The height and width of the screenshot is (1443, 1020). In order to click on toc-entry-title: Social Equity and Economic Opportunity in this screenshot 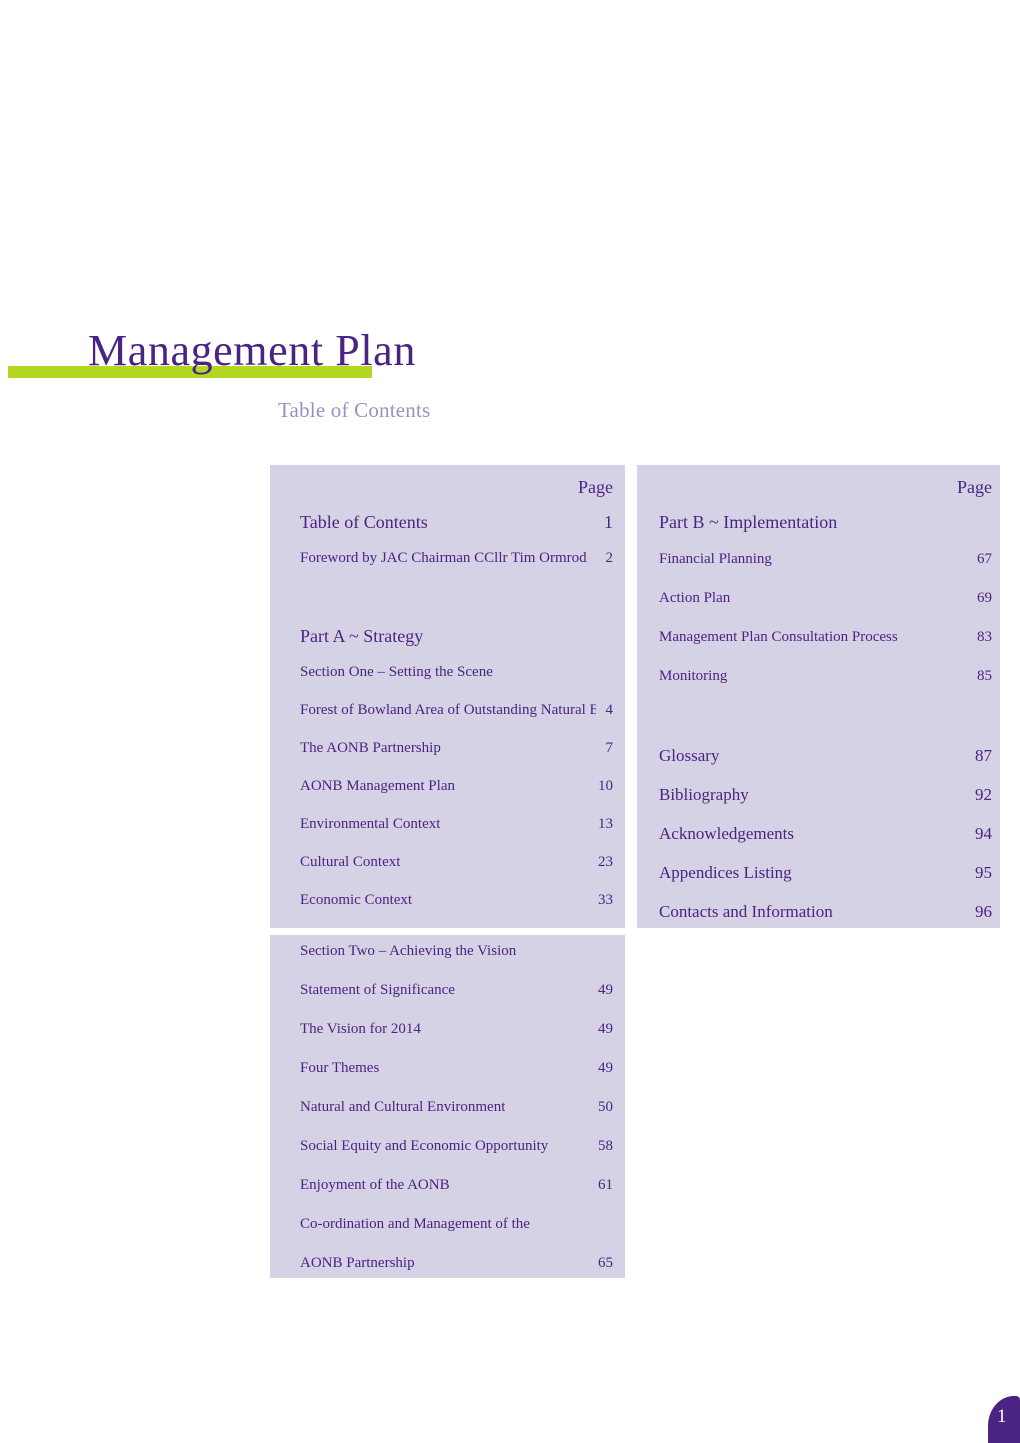, I will do `click(424, 1146)`.